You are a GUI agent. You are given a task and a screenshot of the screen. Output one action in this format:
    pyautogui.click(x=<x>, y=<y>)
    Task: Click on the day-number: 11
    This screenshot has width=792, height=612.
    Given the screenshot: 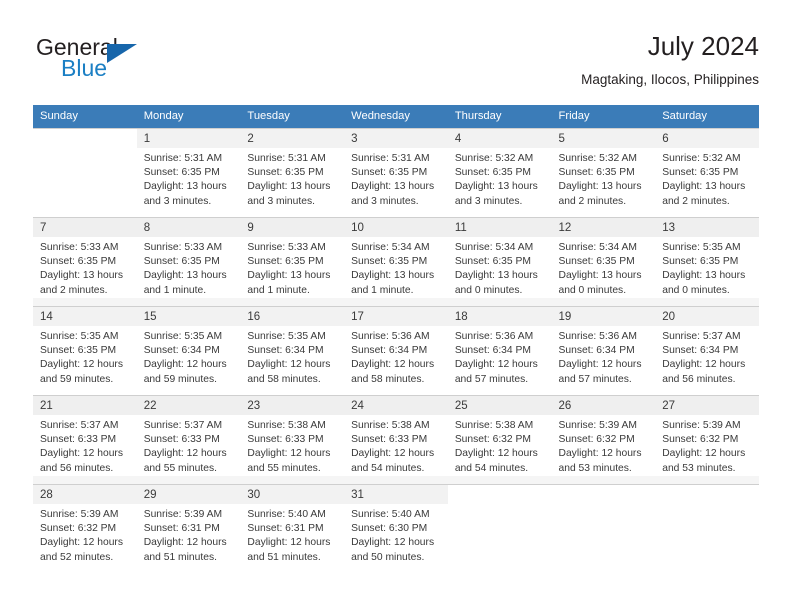 What is the action you would take?
    pyautogui.click(x=499, y=227)
    